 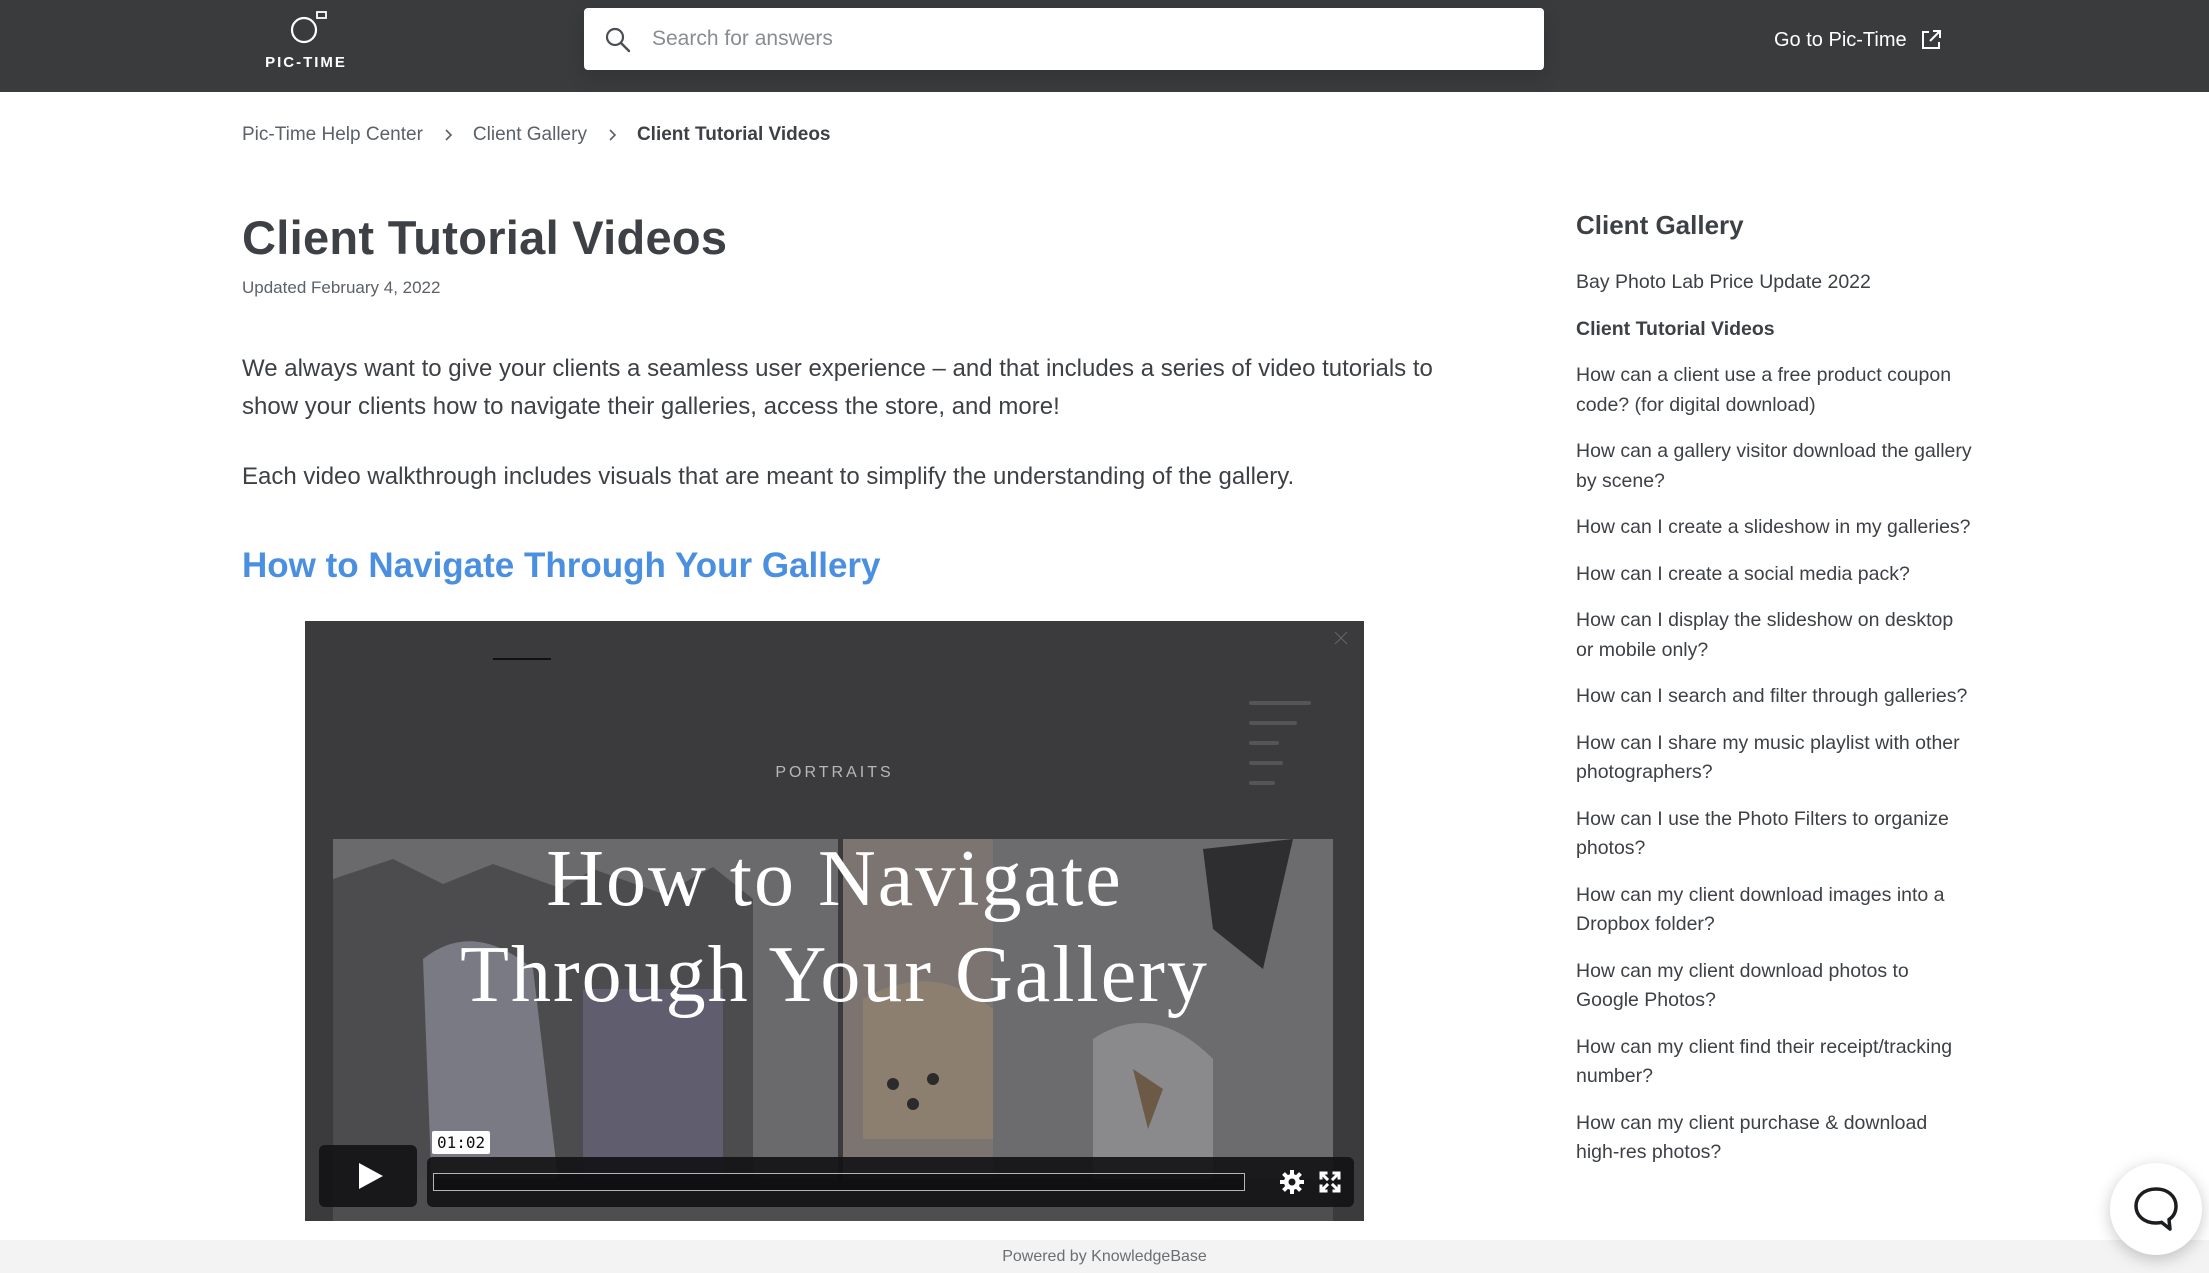 I want to click on top-bar: PIC-TIME Go to Pic-Time, so click(x=1104, y=46).